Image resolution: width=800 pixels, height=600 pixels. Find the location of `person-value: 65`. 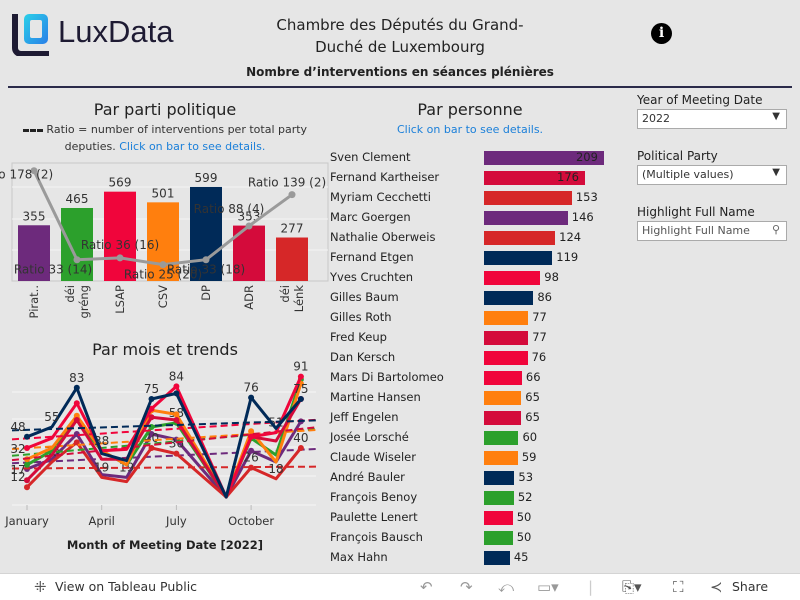

person-value: 65 is located at coordinates (532, 417).